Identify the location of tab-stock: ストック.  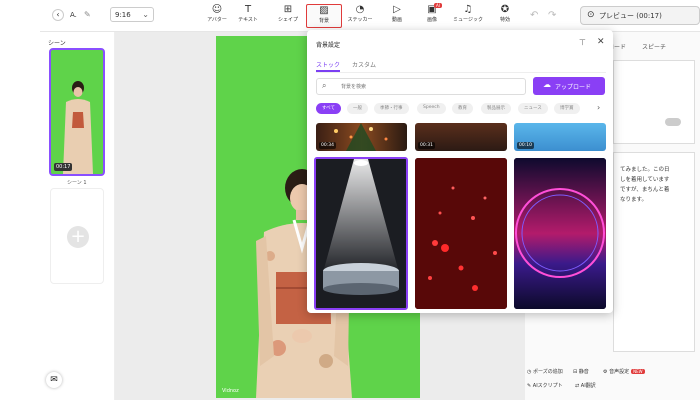
(328, 64).